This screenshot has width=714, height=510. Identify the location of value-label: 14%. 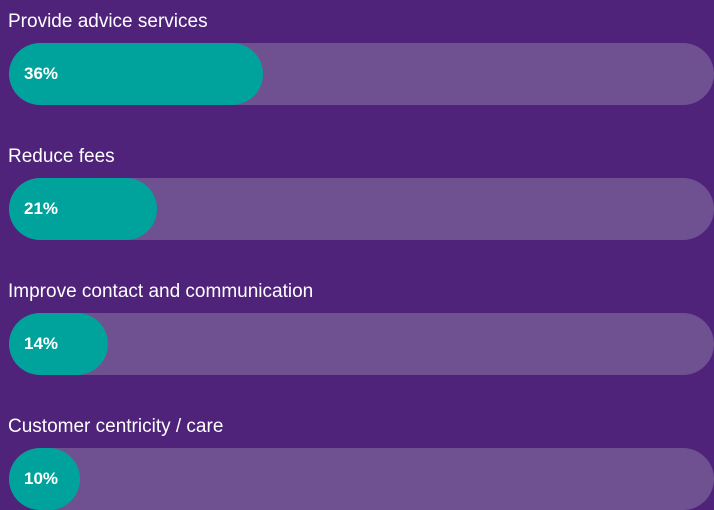
(41, 343).